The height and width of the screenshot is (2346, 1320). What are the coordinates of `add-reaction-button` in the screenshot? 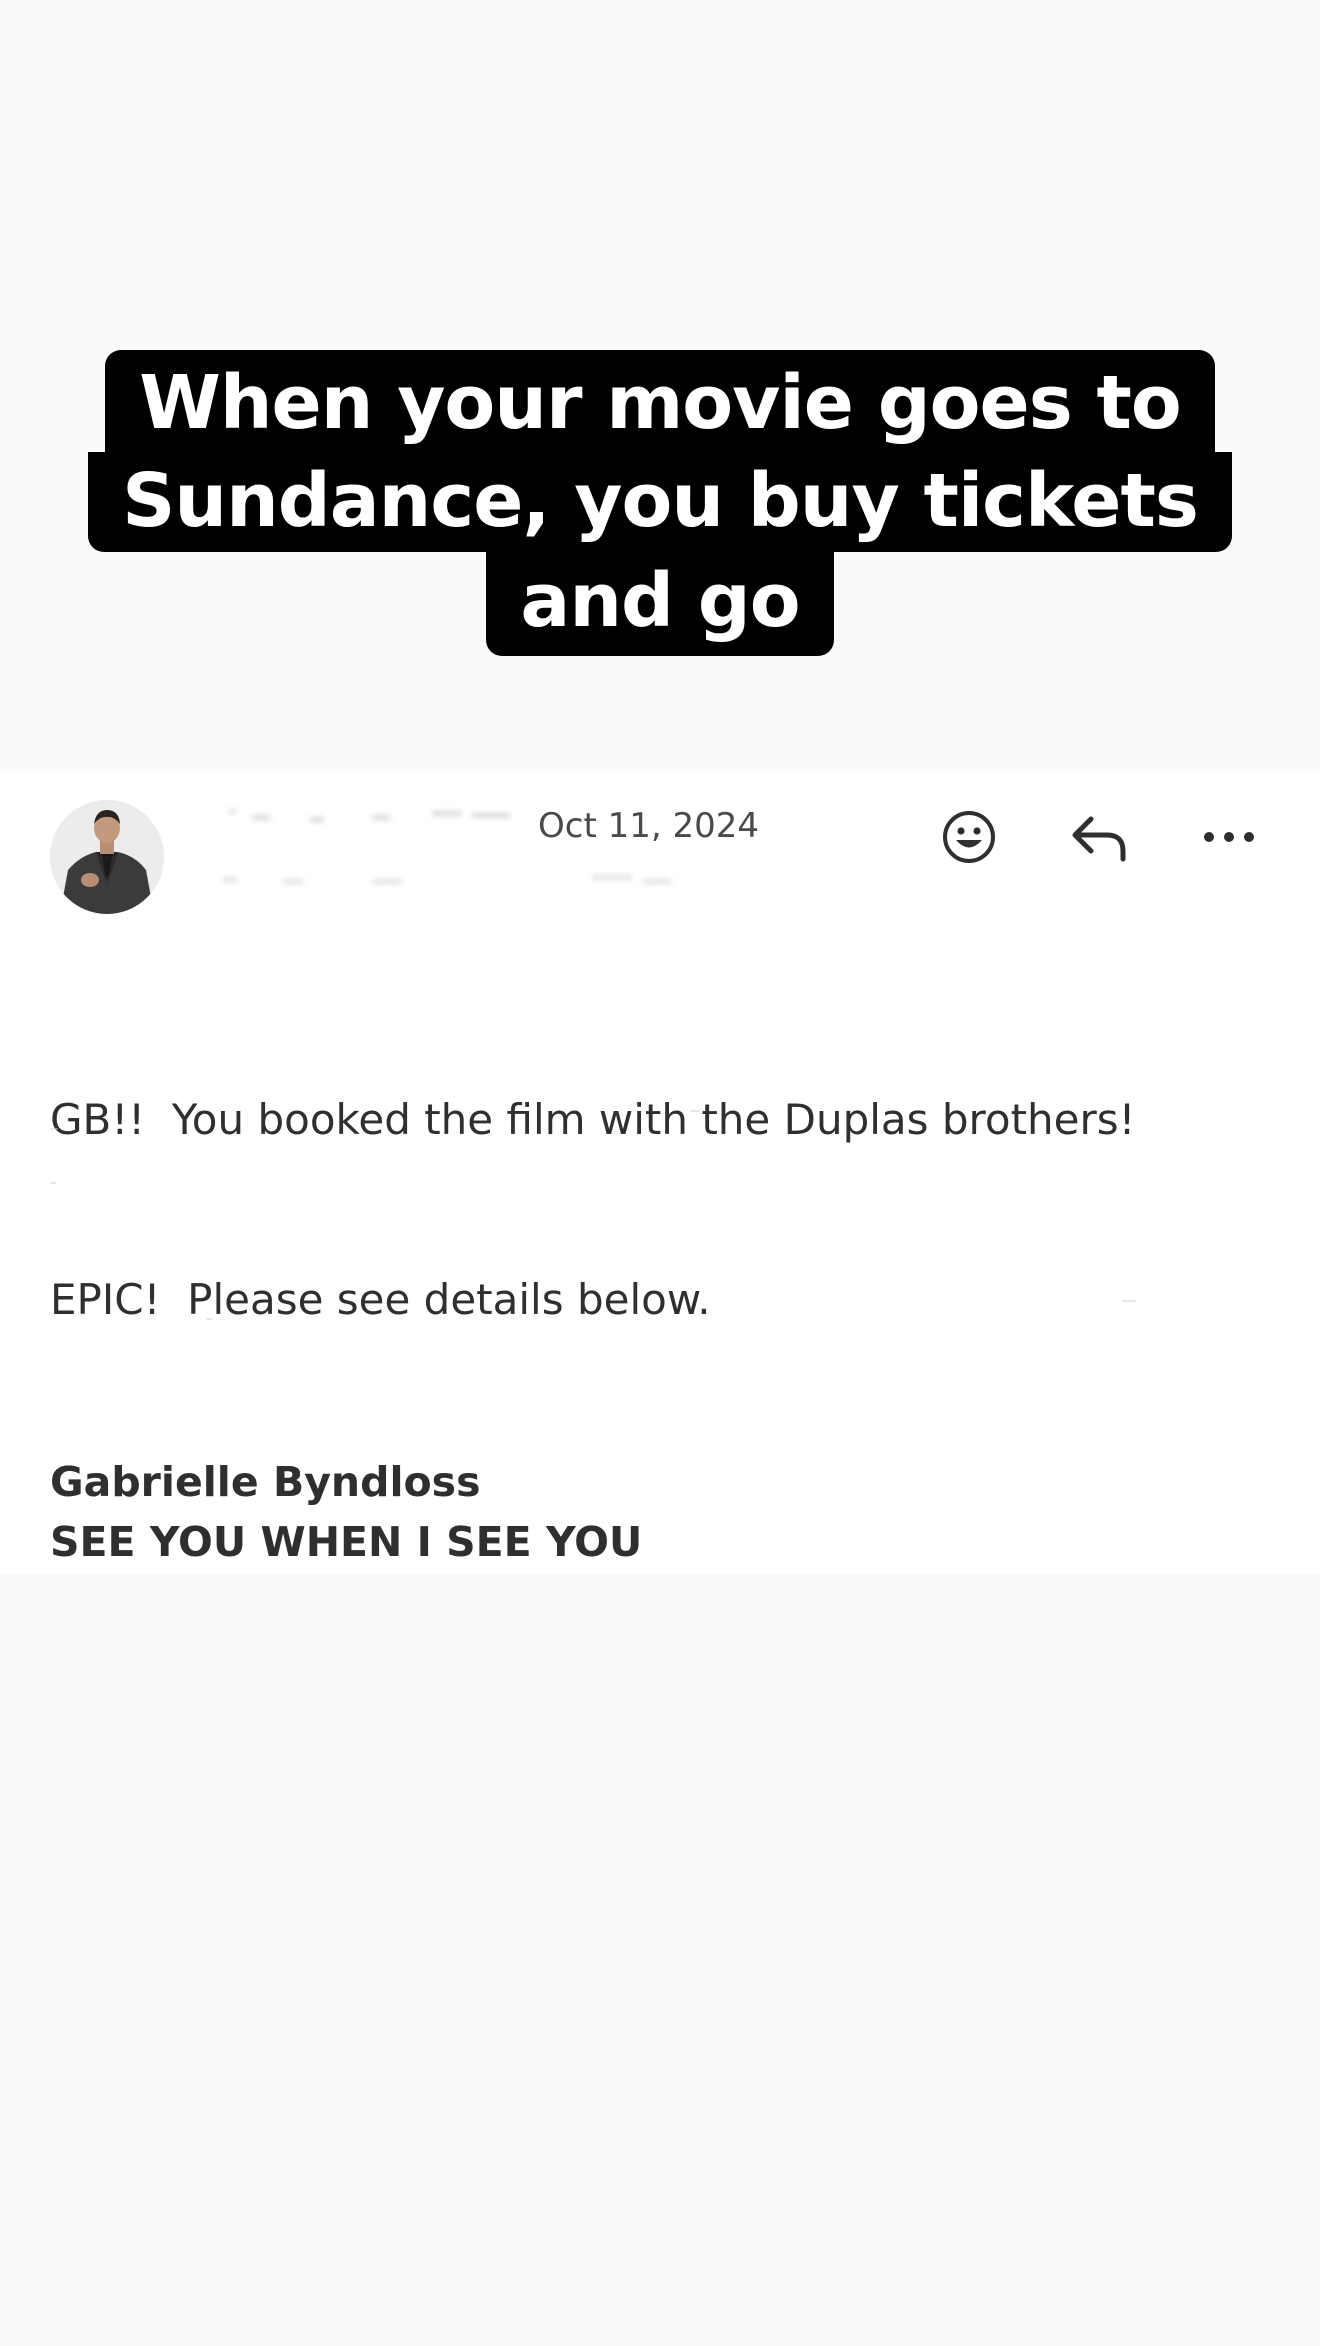 It's located at (969, 837).